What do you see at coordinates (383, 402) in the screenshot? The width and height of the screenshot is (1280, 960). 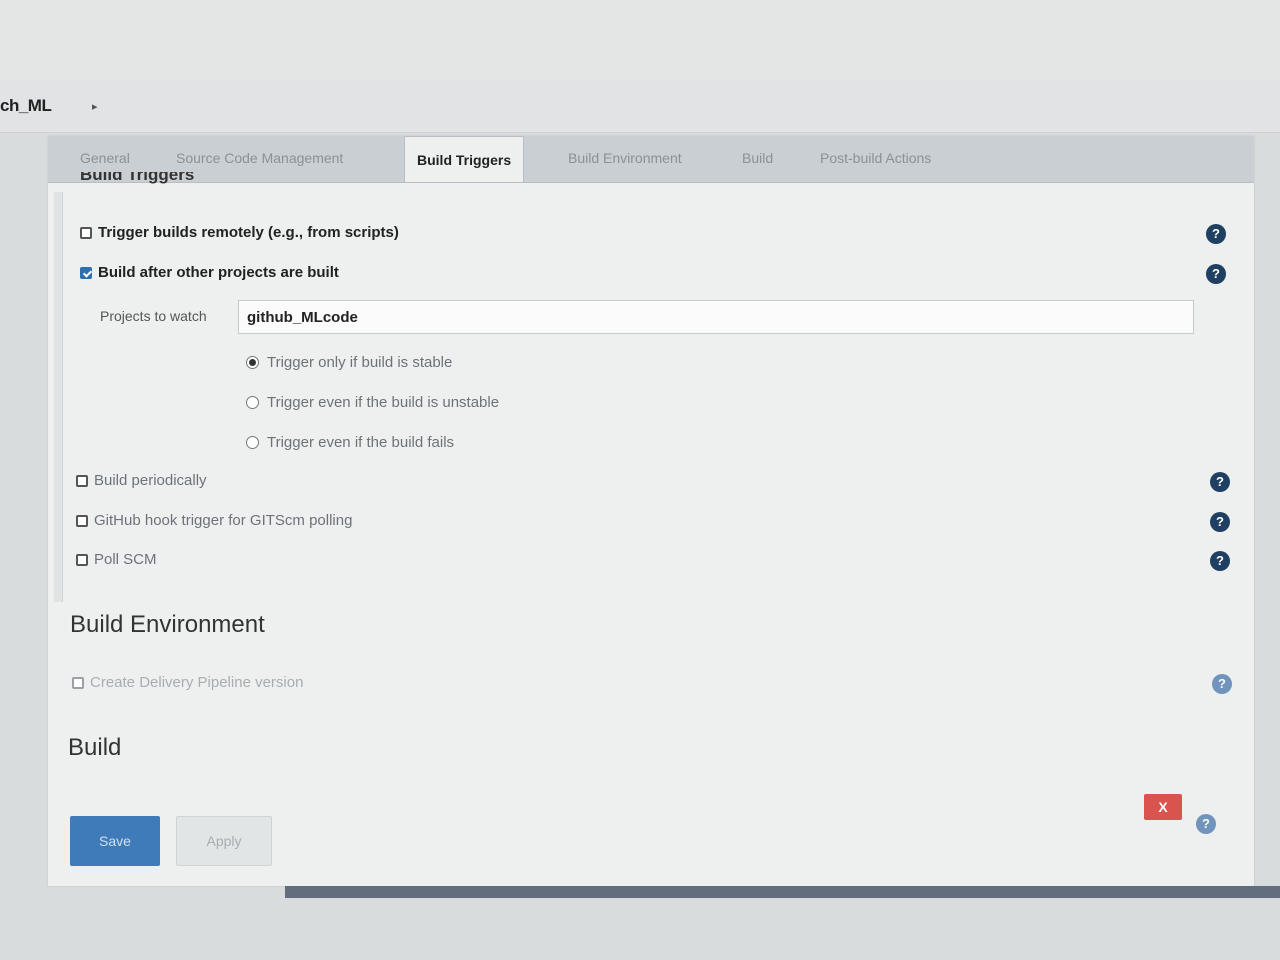 I see `radio-unstable-label: Trigger even if the build is unstable` at bounding box center [383, 402].